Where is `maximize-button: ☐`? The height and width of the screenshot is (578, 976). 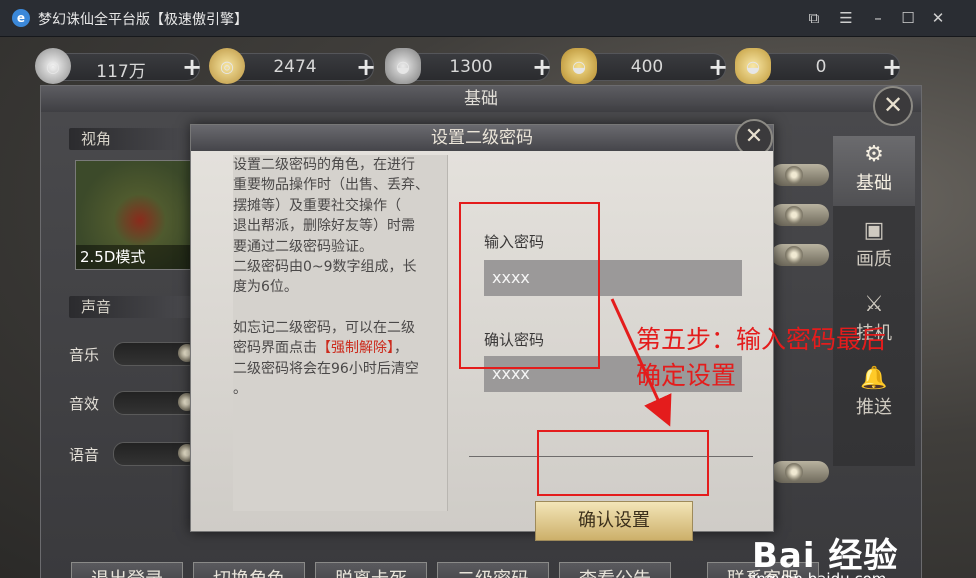
maximize-button: ☐ is located at coordinates (908, 18).